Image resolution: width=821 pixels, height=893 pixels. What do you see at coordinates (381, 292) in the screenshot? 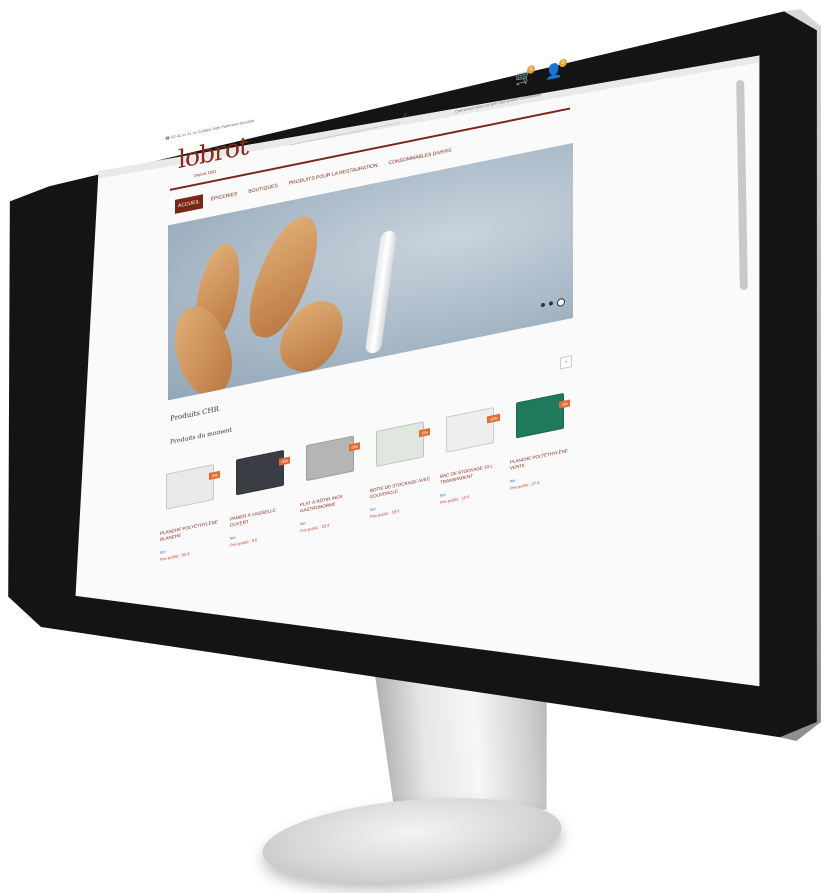
I see `white-utensil-image` at bounding box center [381, 292].